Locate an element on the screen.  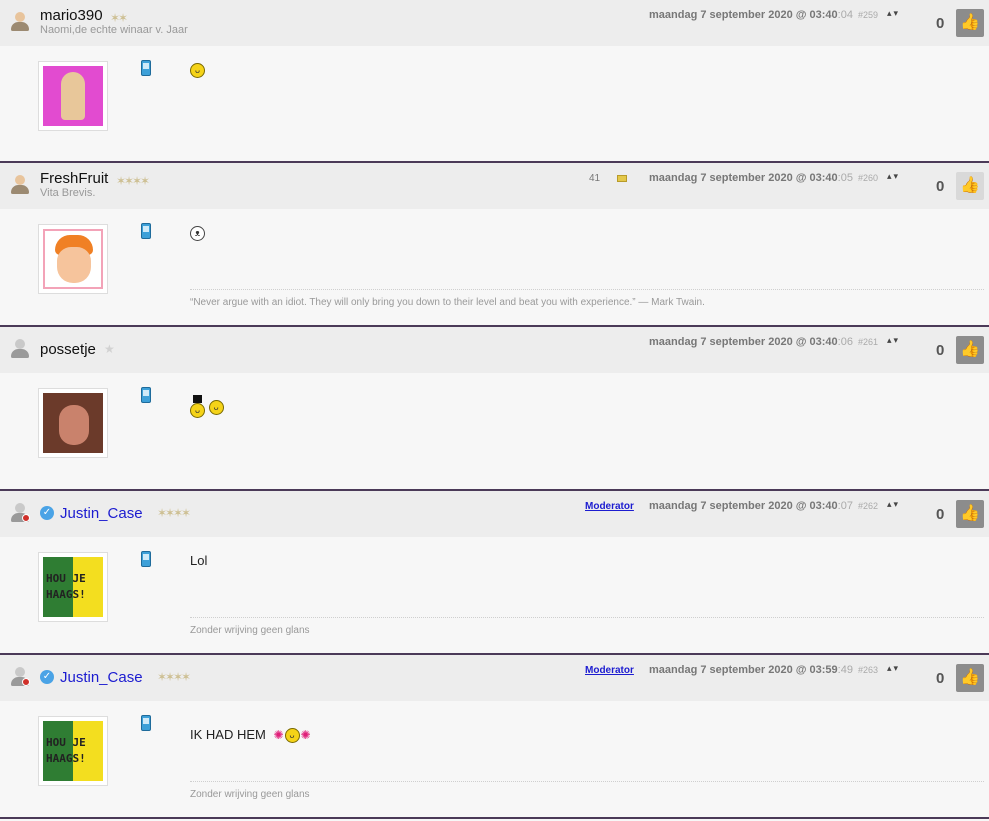
post-date: maandag 7 september 2020 @ 03:40:04 is located at coordinates (751, 15).